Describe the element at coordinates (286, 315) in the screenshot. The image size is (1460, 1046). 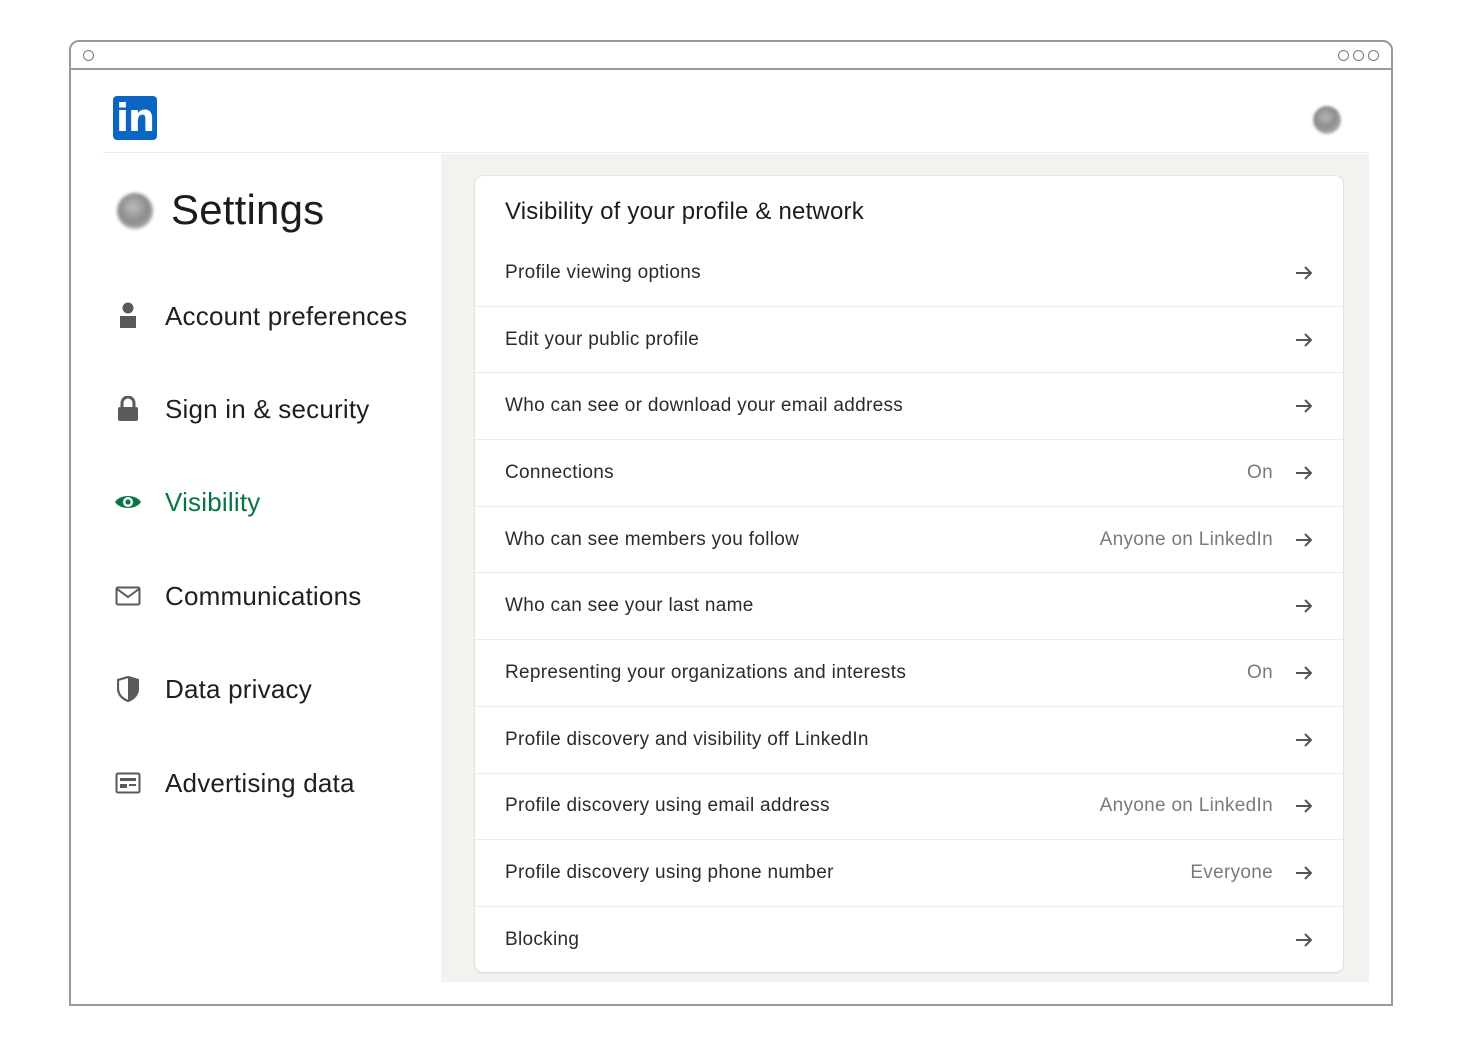
I see `sidebar-item-label: Account preferences` at that location.